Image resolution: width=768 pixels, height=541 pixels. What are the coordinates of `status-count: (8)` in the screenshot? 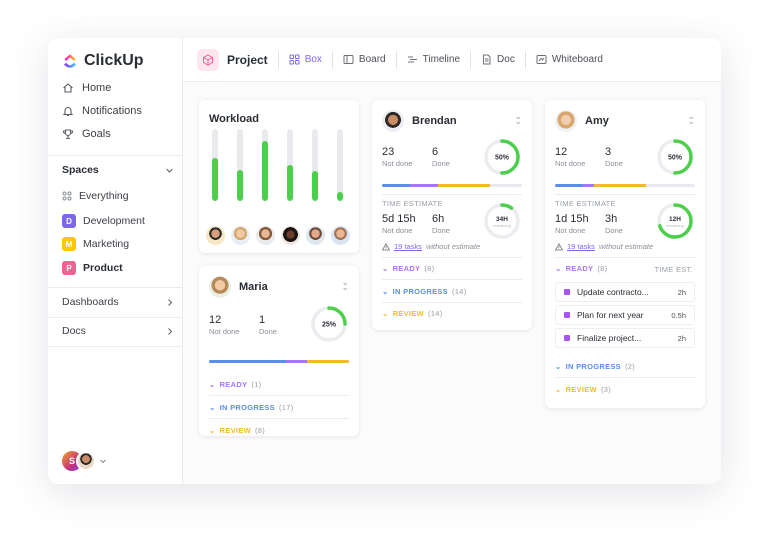 It's located at (260, 430).